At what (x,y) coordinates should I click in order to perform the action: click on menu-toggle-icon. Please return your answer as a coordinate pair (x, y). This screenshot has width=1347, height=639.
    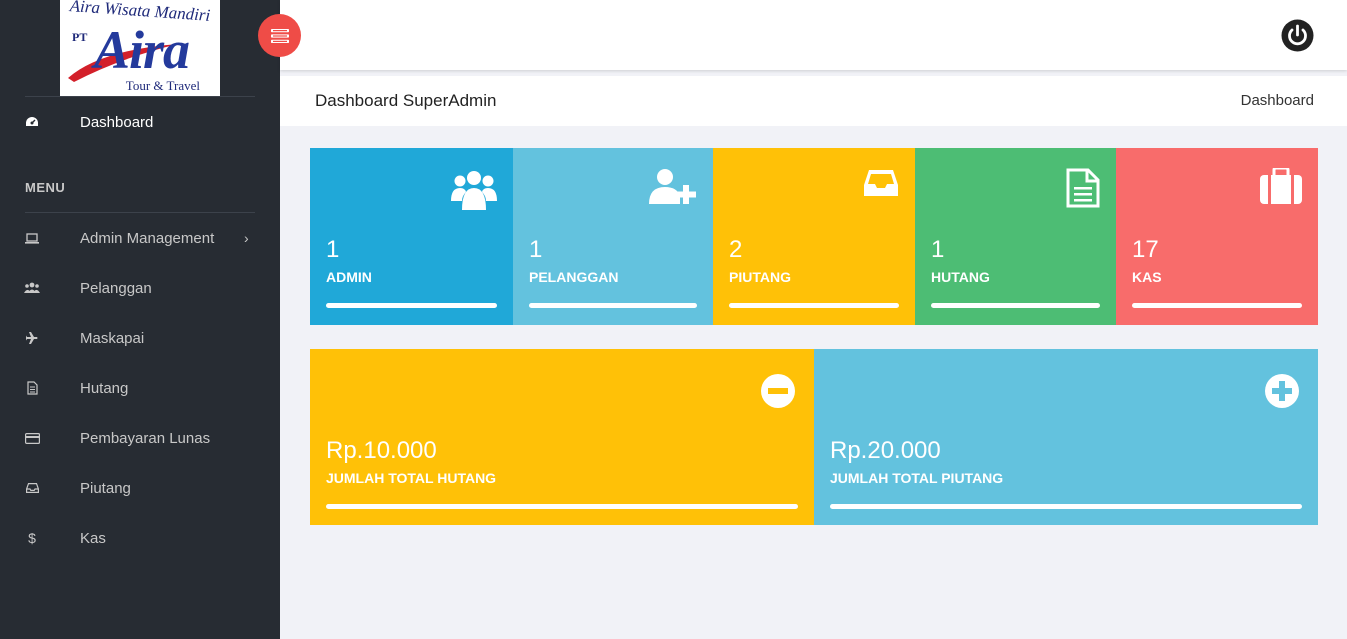
    Looking at the image, I should click on (279, 35).